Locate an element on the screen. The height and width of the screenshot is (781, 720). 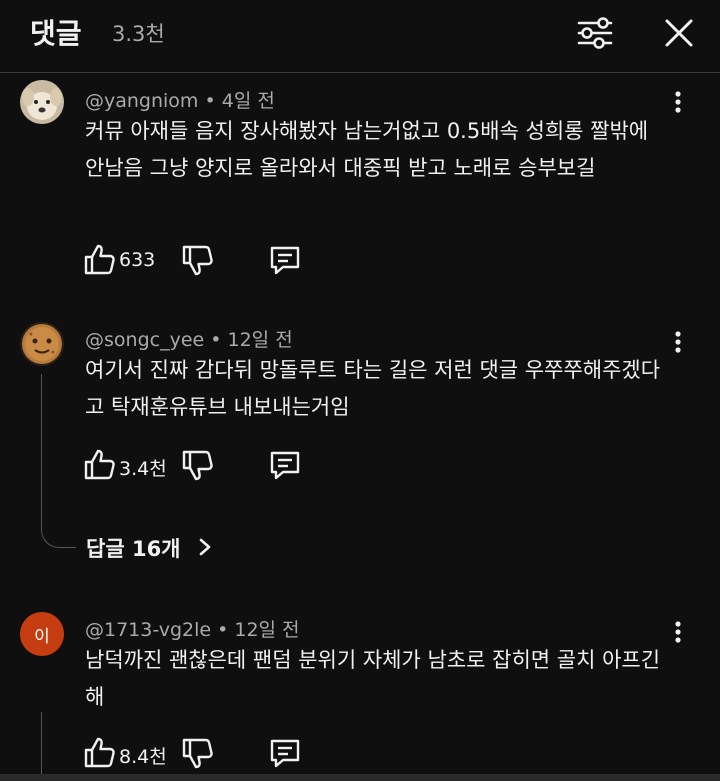
avatar-letter: 이 is located at coordinates (42, 636).